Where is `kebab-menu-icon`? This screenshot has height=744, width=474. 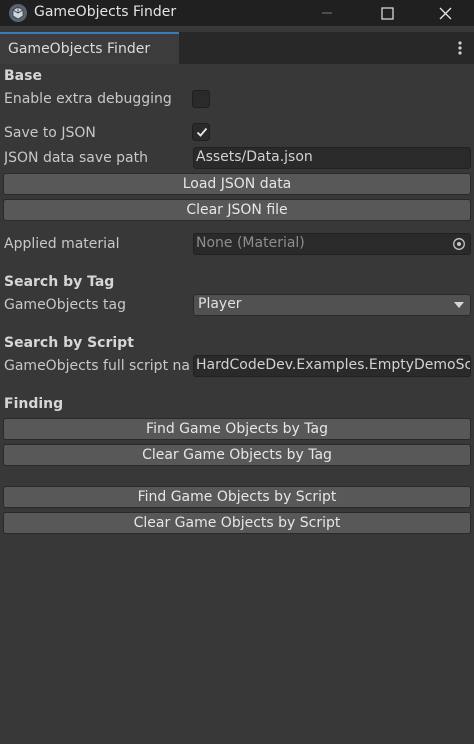 kebab-menu-icon is located at coordinates (460, 48).